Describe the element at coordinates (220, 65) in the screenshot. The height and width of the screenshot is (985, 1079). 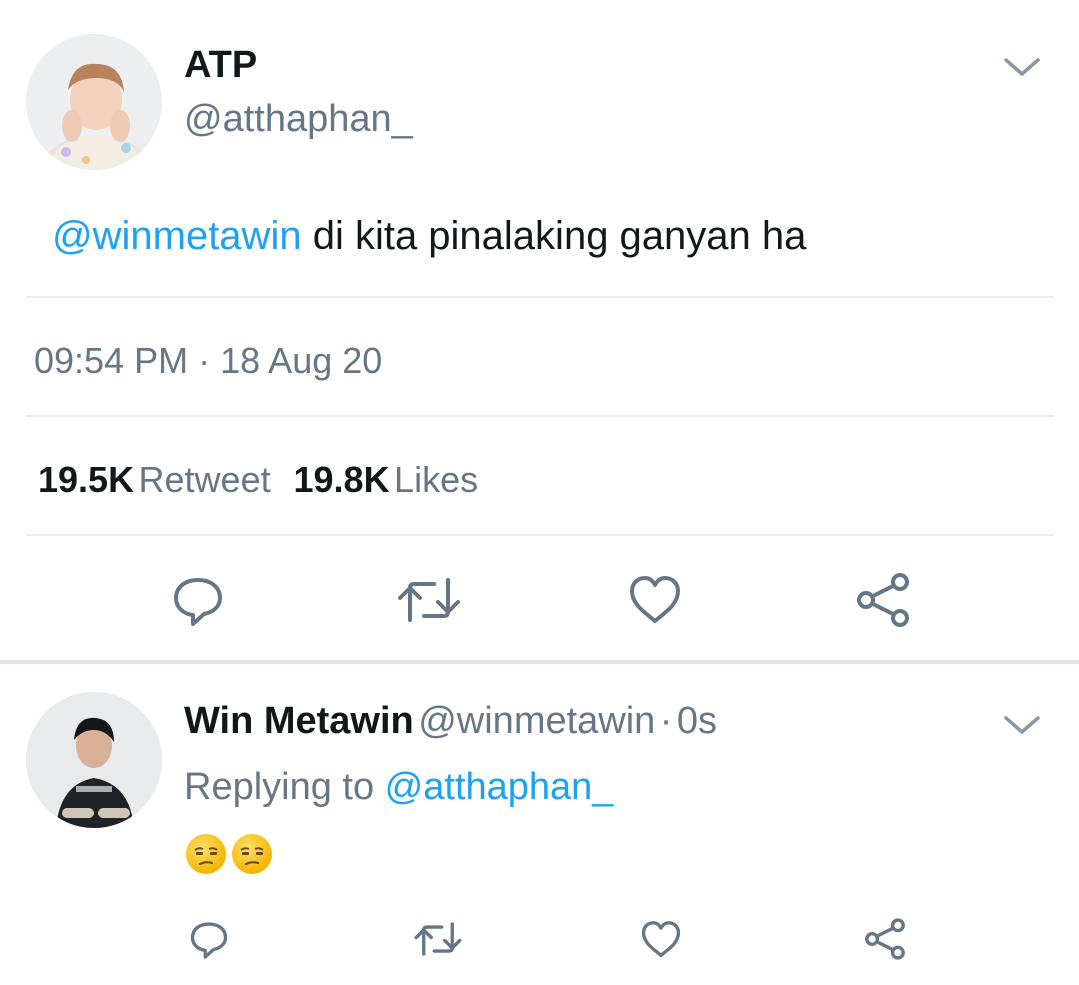
I see `display-name: ATP` at that location.